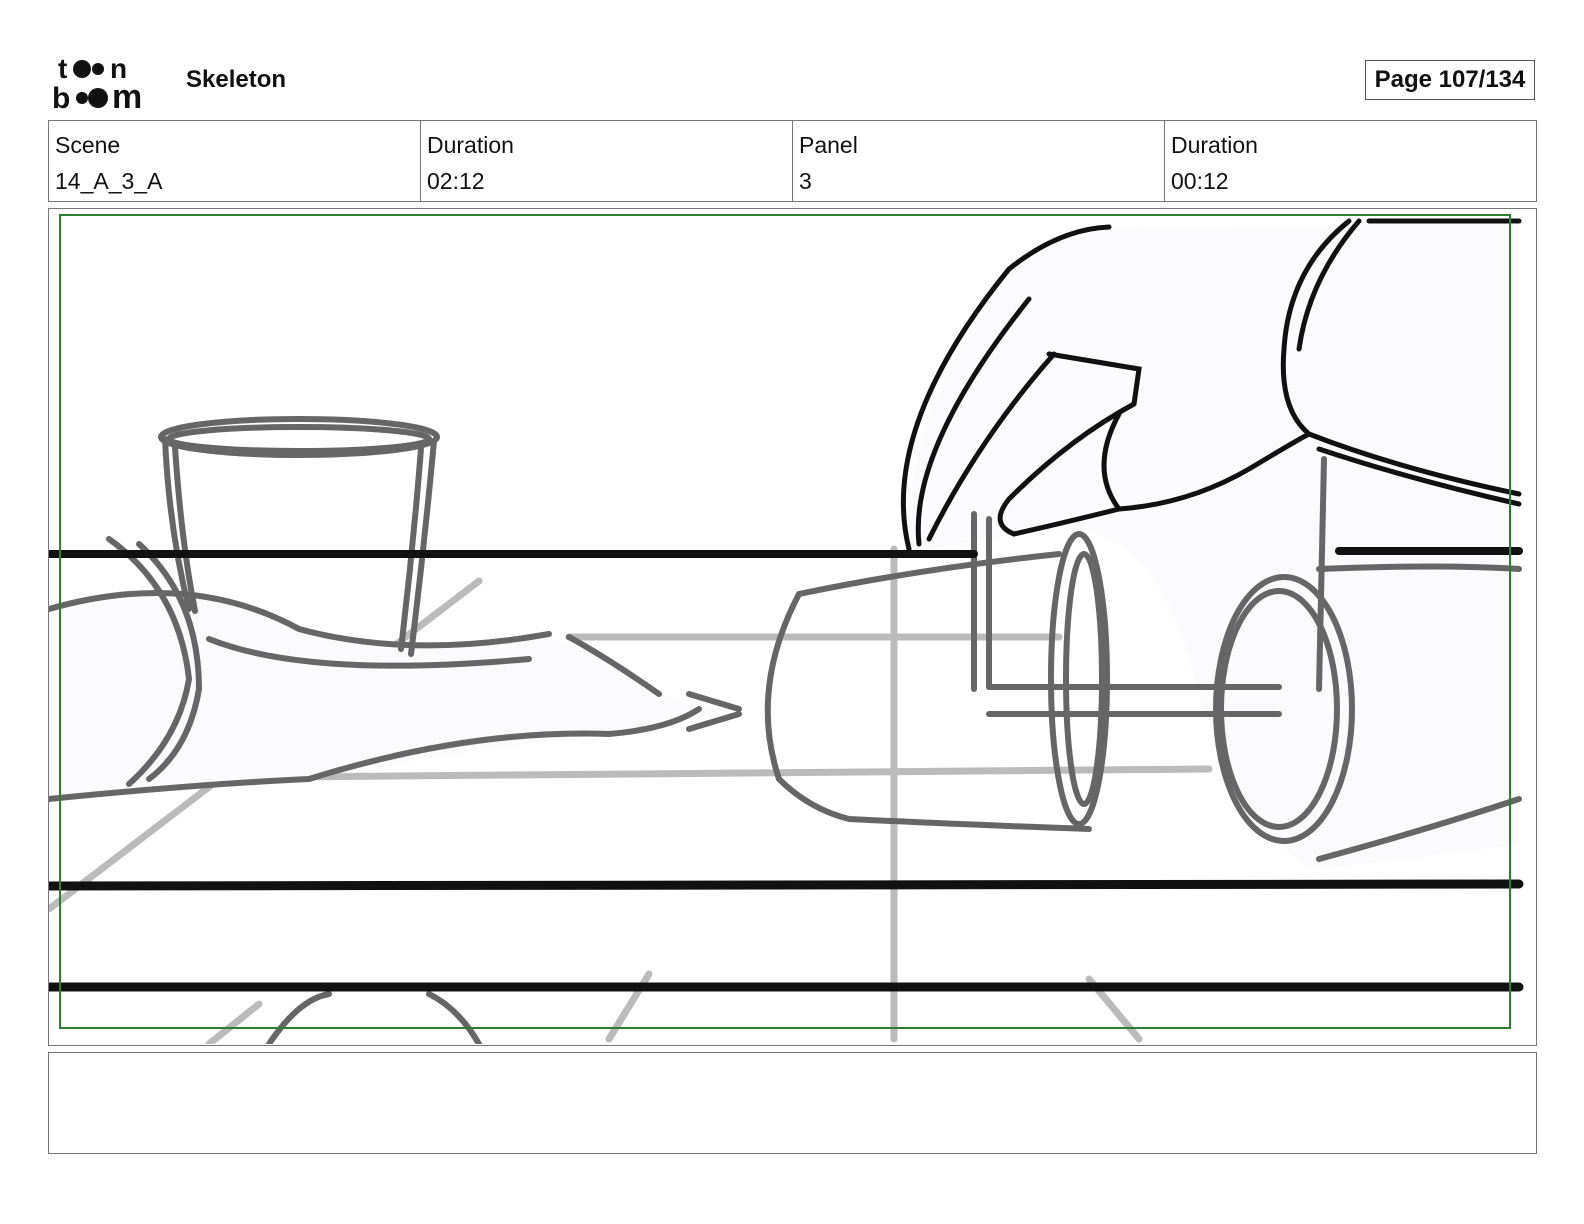 Image resolution: width=1584 pixels, height=1224 pixels. What do you see at coordinates (1350, 161) in the screenshot?
I see `panel-duration-cell: Duration 00:12` at bounding box center [1350, 161].